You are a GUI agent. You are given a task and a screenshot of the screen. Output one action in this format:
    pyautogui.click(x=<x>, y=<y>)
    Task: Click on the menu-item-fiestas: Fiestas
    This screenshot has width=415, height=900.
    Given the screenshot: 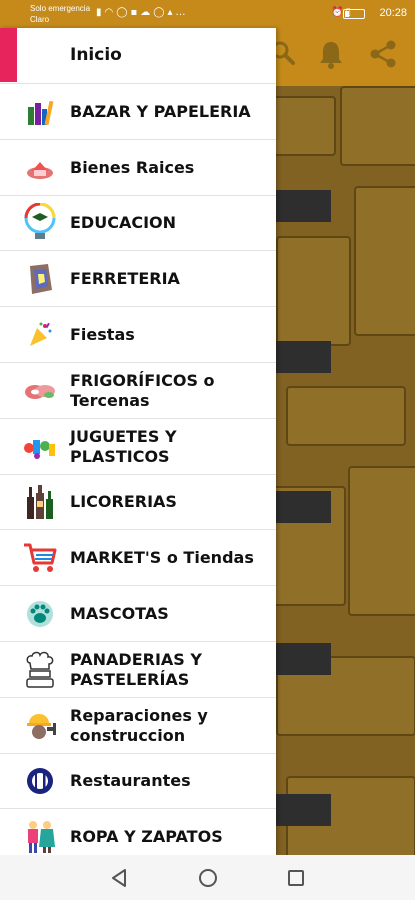 What is the action you would take?
    pyautogui.click(x=138, y=335)
    